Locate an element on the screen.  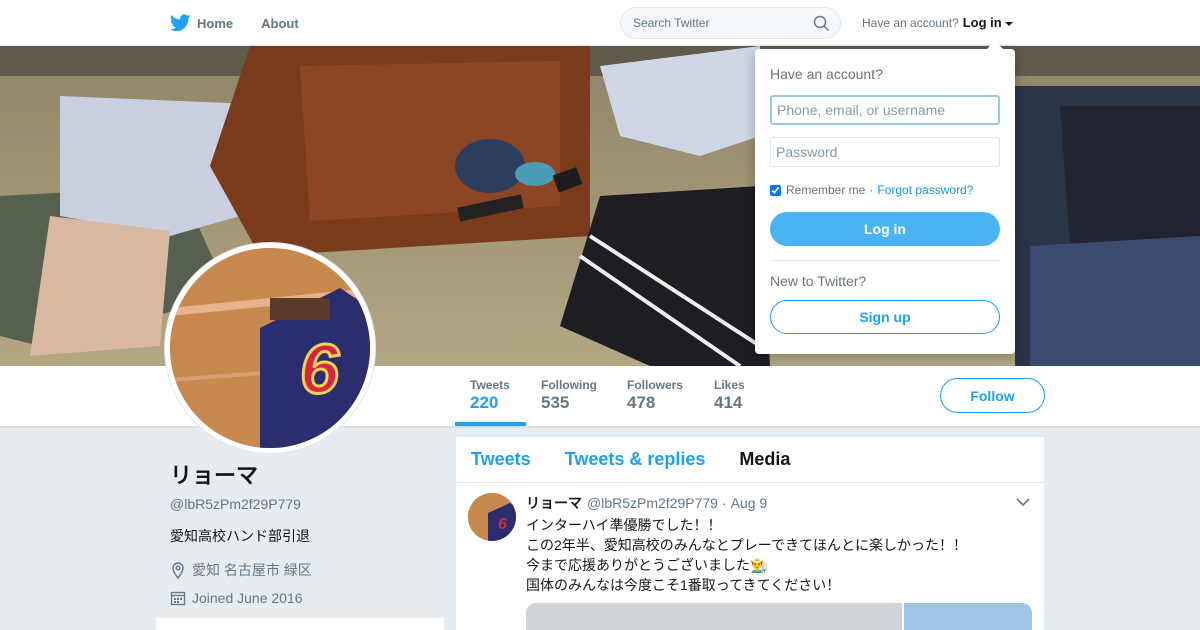
profile-handle: @lbR5zPm2f29P779 is located at coordinates (305, 504).